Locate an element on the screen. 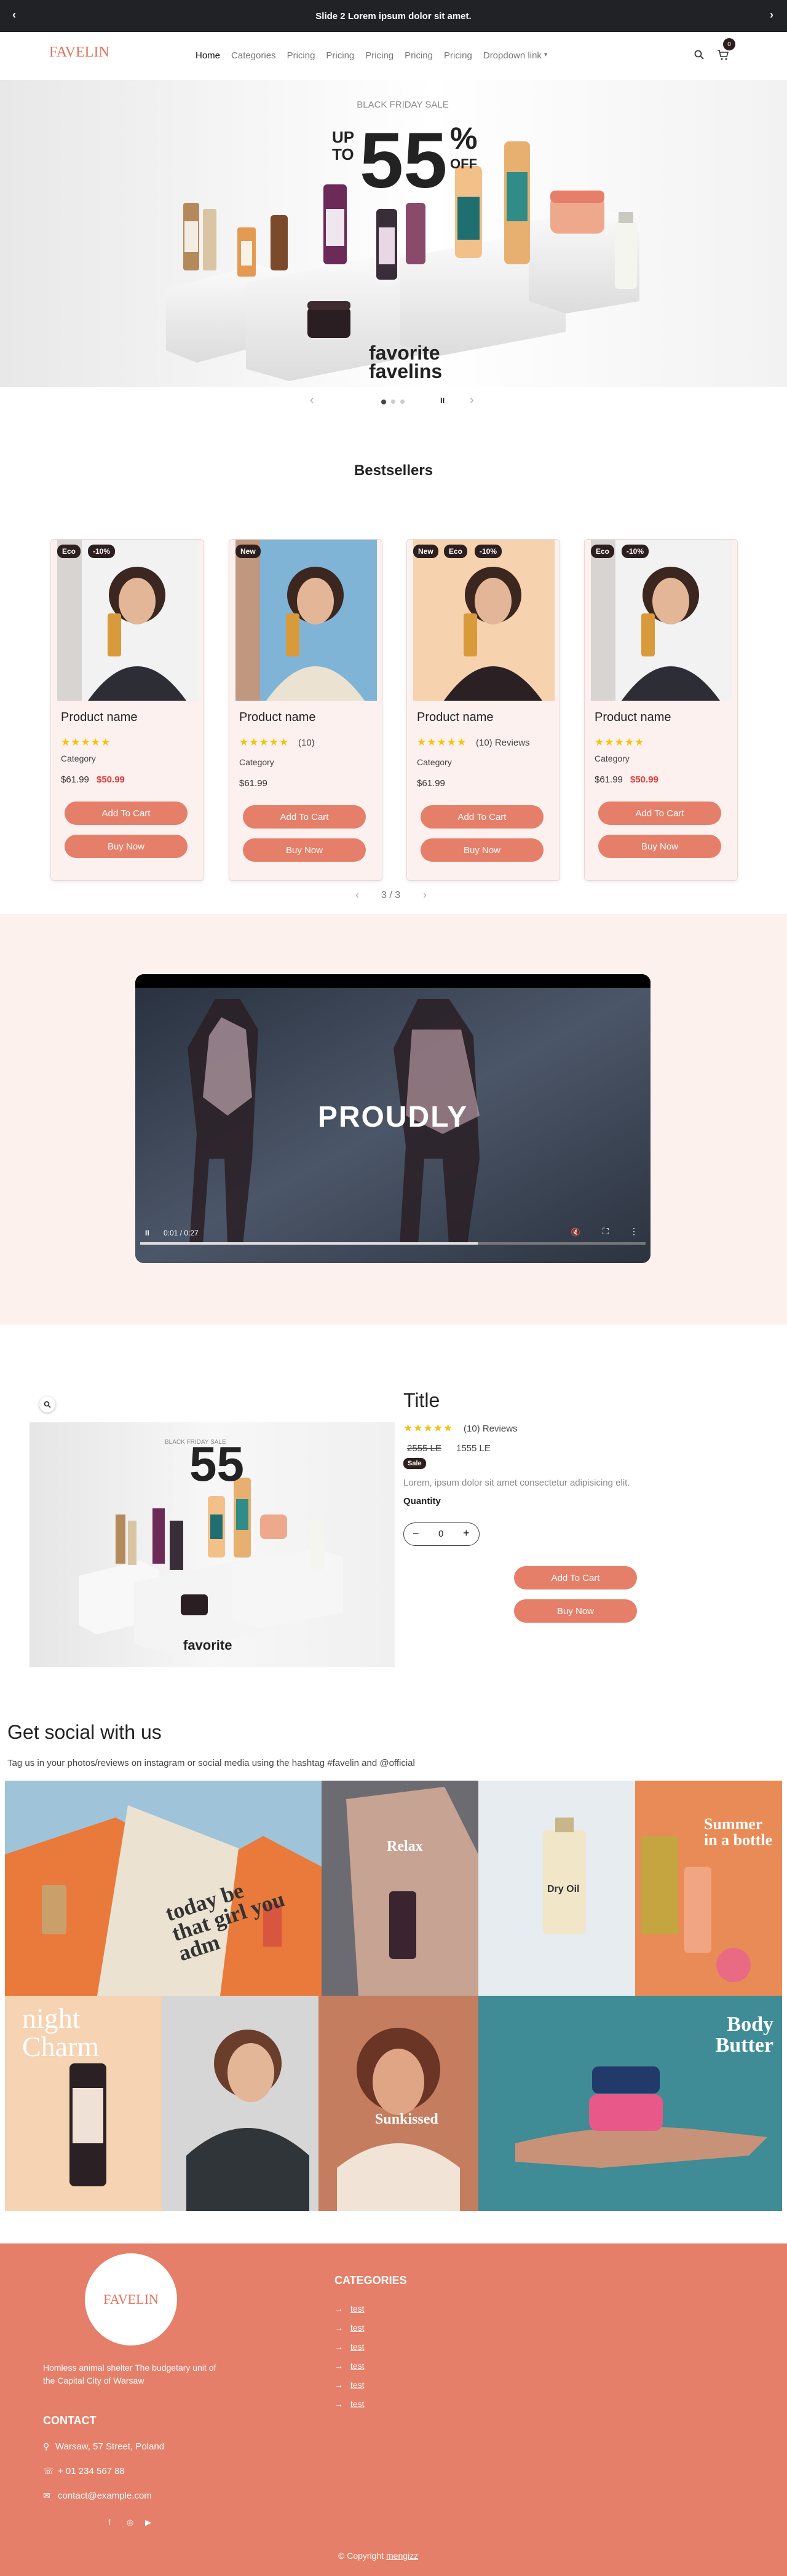  quantity-plus-button: + is located at coordinates (467, 1534).